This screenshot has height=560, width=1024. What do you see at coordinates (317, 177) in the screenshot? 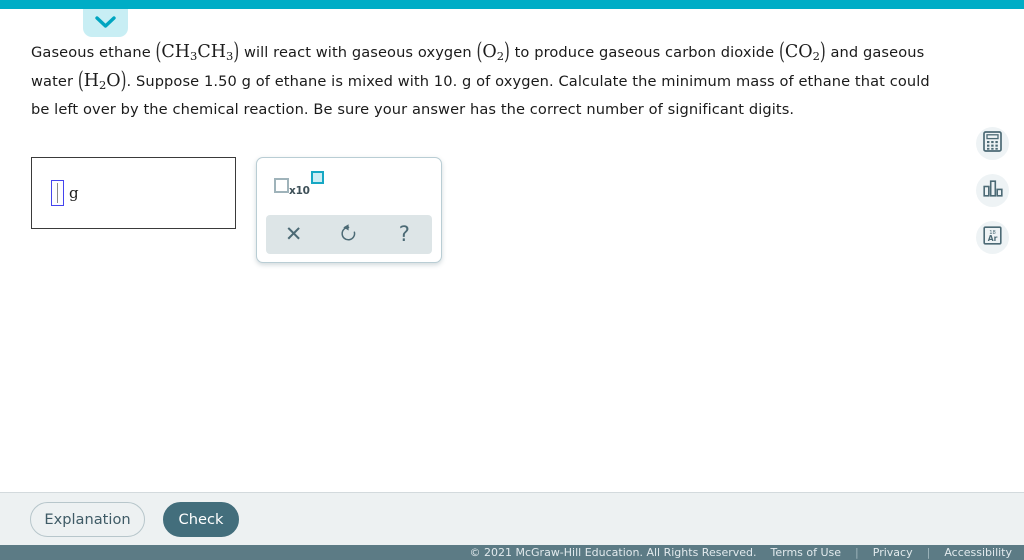
I see `exponent-placeholder-icon` at bounding box center [317, 177].